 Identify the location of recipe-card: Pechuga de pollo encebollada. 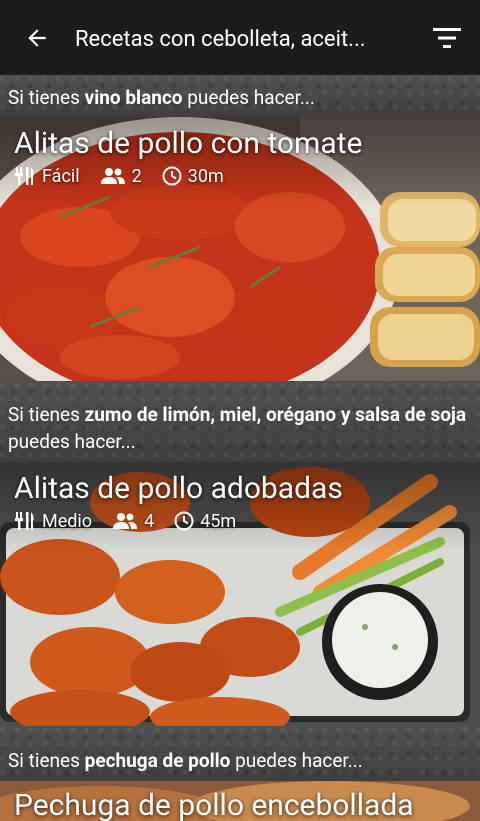
(240, 801).